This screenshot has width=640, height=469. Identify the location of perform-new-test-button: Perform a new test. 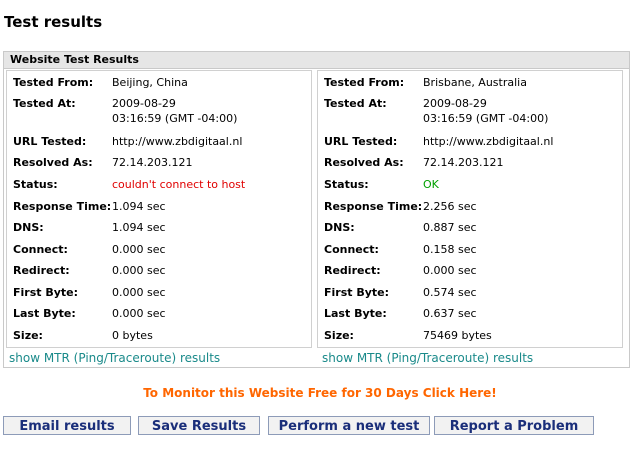
(349, 425).